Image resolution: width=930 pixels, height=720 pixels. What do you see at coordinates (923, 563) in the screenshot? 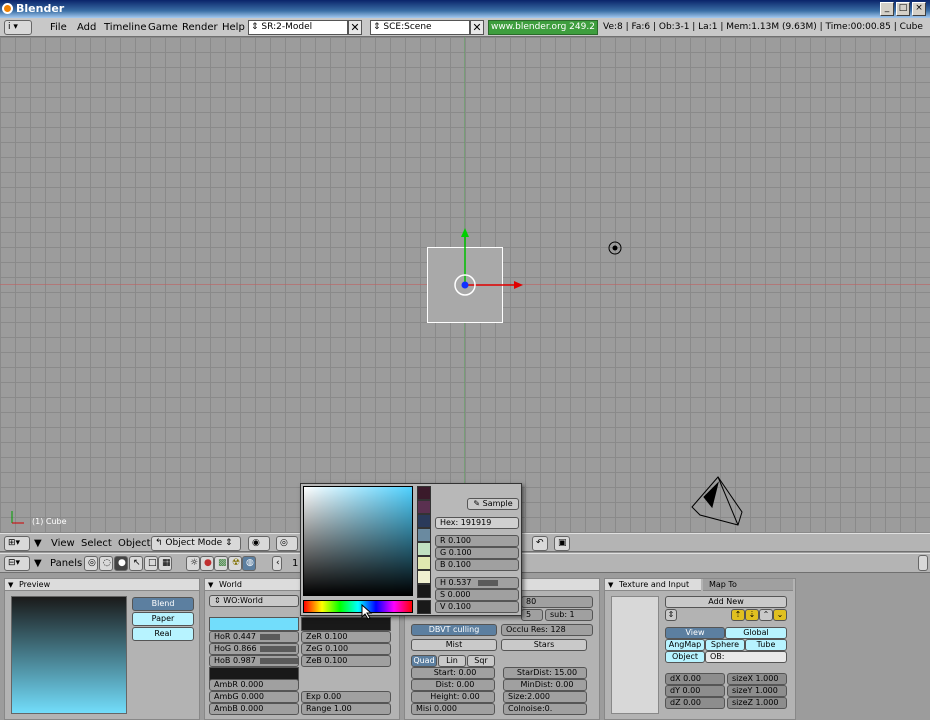
I see `header-scroll-handle` at bounding box center [923, 563].